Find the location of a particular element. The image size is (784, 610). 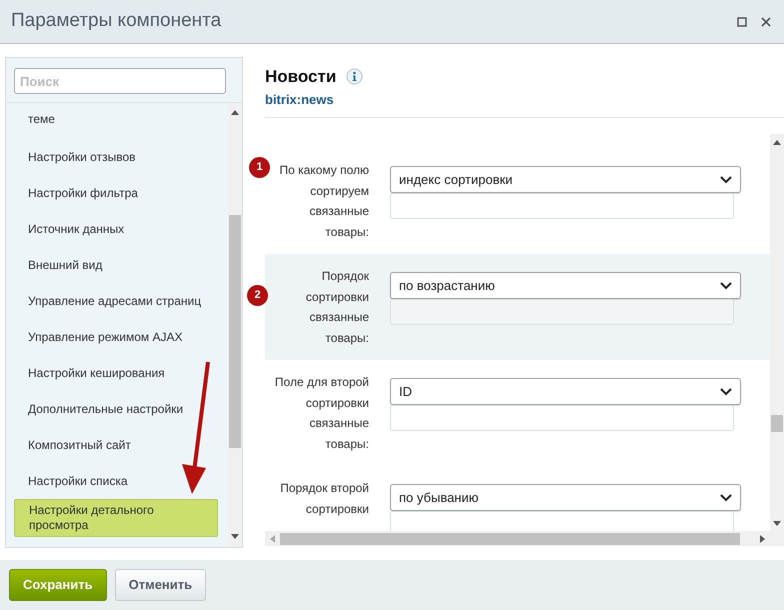

sidebar-item: Управление адресами страниц is located at coordinates (116, 301).